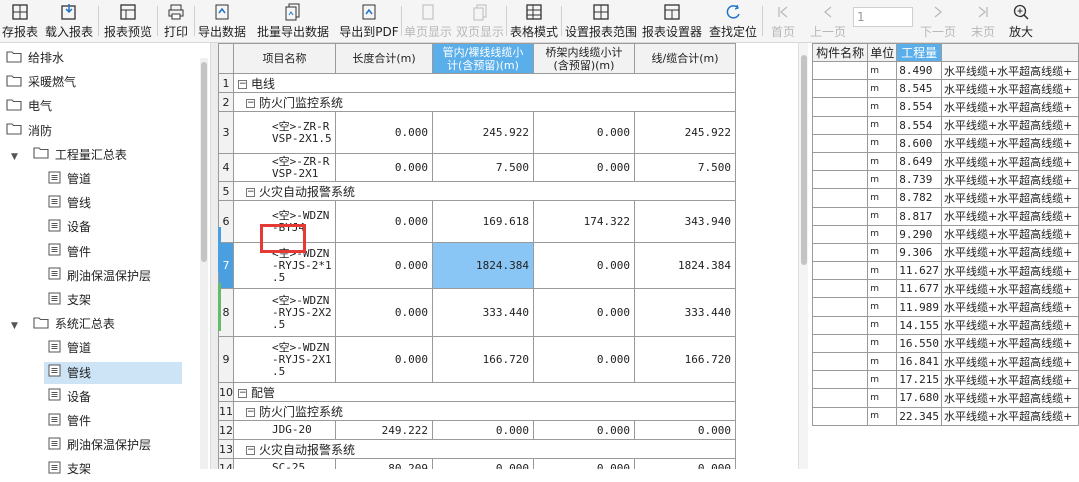  I want to click on quantity-cell: 17.215, so click(919, 380).